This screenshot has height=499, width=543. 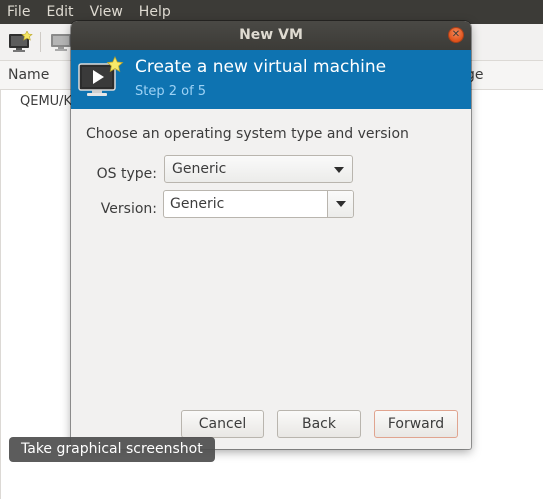 I want to click on banner-title: Create a new virtual machine, so click(x=261, y=67).